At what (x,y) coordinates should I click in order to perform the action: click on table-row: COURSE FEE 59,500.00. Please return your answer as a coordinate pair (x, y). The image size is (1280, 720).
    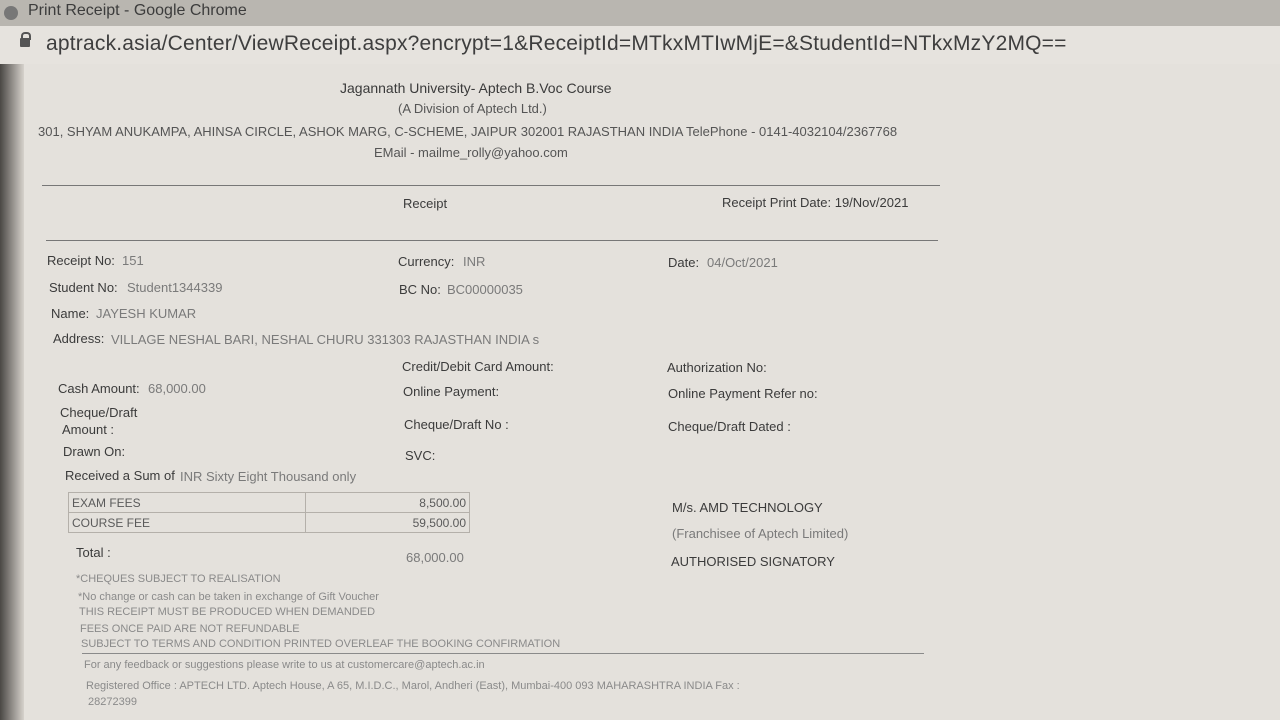
    Looking at the image, I should click on (269, 522).